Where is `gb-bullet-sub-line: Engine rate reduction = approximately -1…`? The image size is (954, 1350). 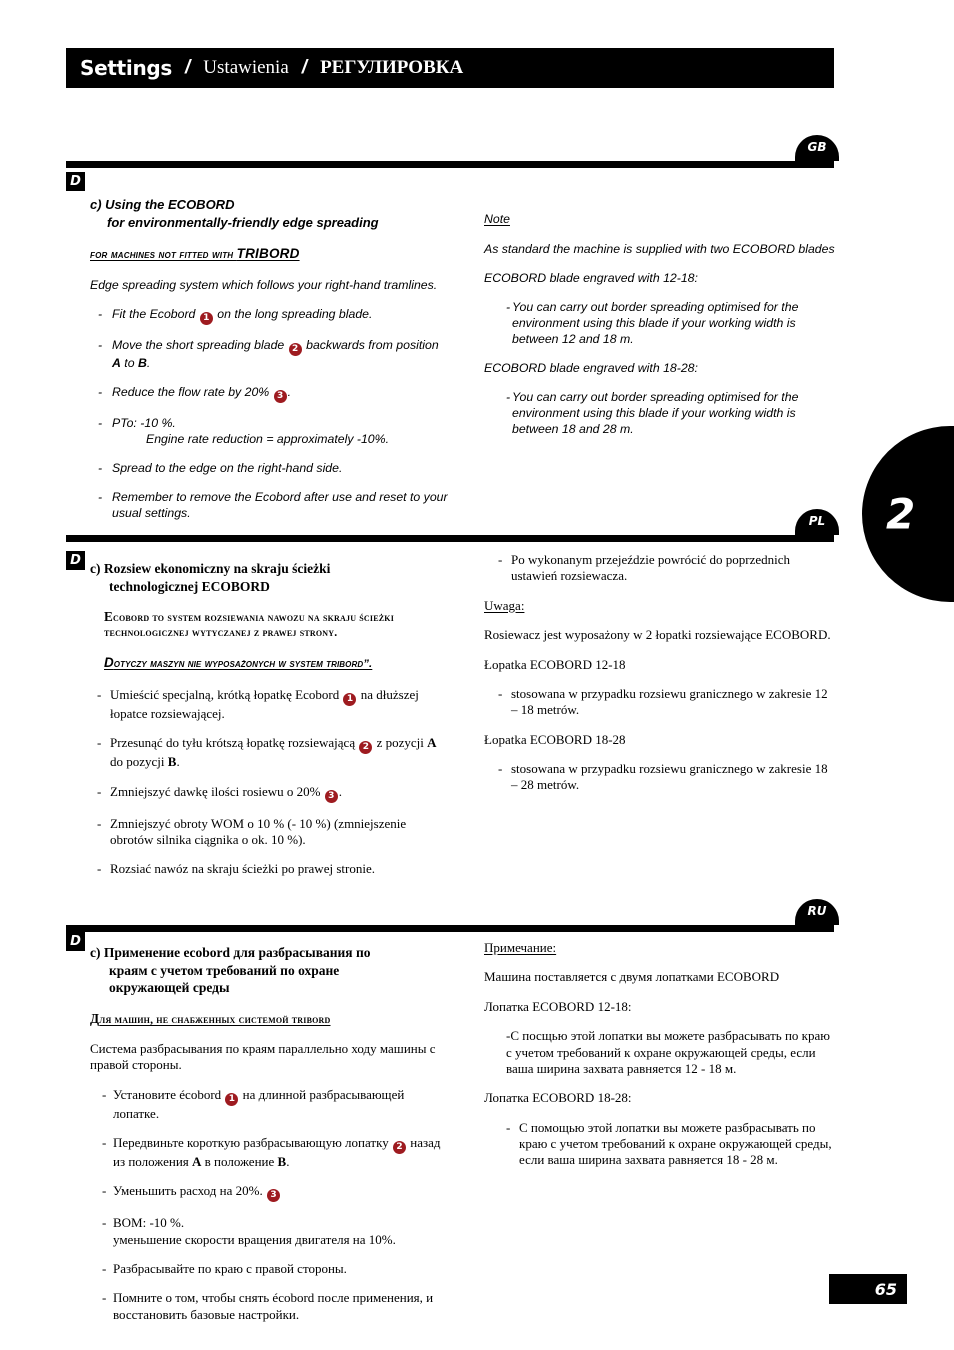 gb-bullet-sub-line: Engine rate reduction = approximately -1… is located at coordinates (268, 439).